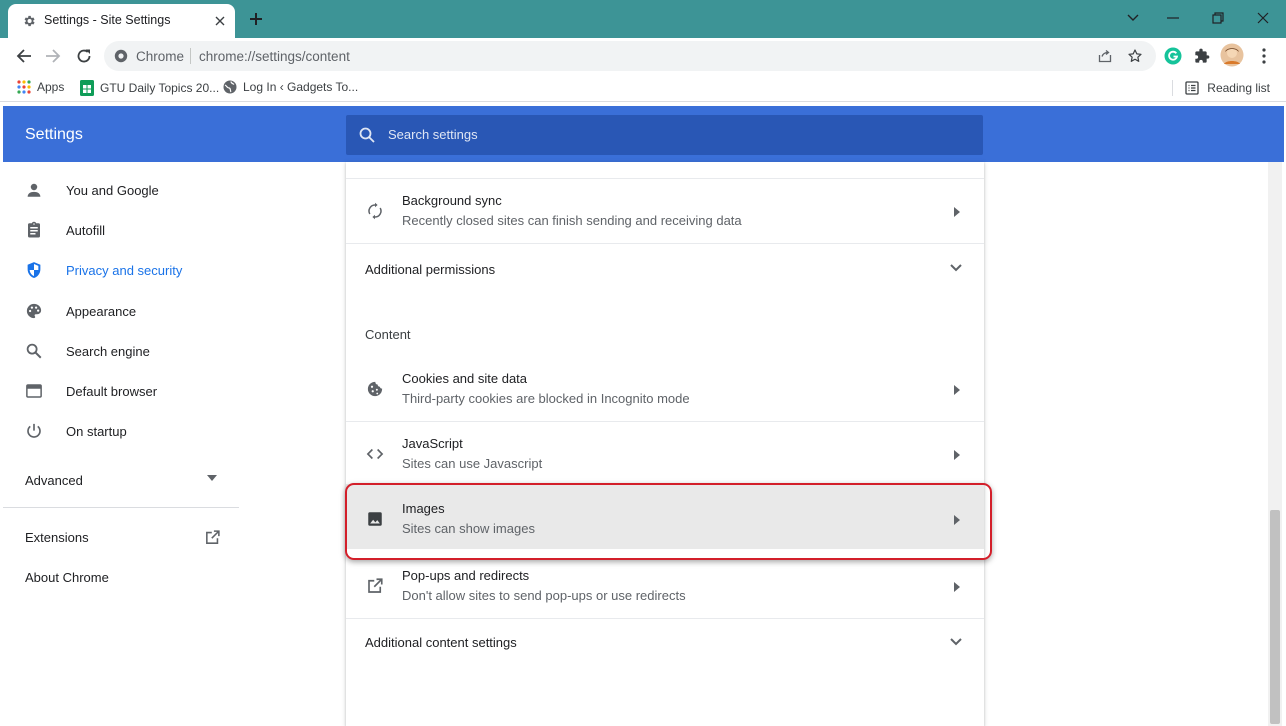 Image resolution: width=1286 pixels, height=726 pixels. Describe the element at coordinates (24, 87) in the screenshot. I see `apps-grid-icon` at that location.